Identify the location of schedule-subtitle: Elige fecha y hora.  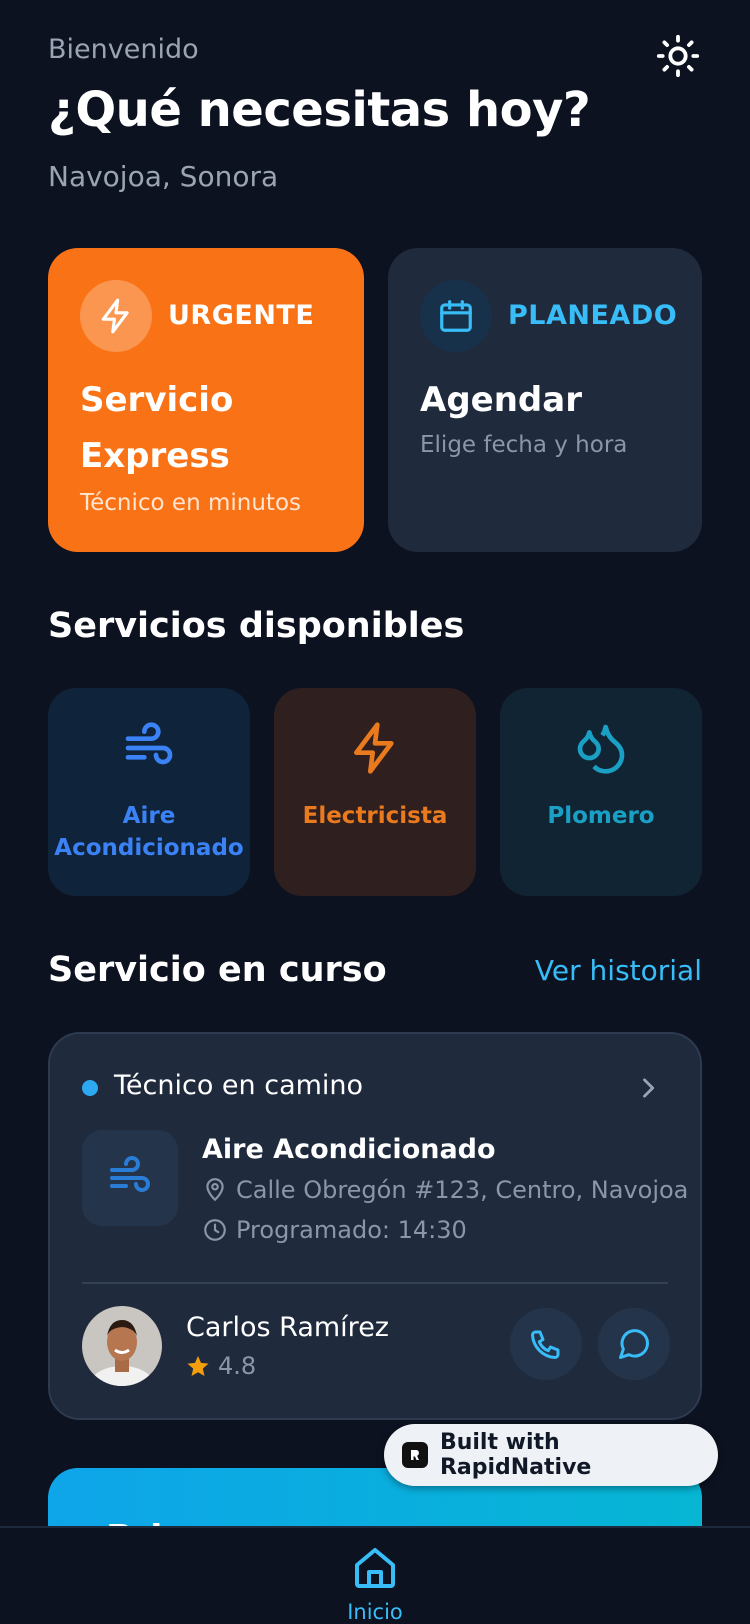
(524, 445).